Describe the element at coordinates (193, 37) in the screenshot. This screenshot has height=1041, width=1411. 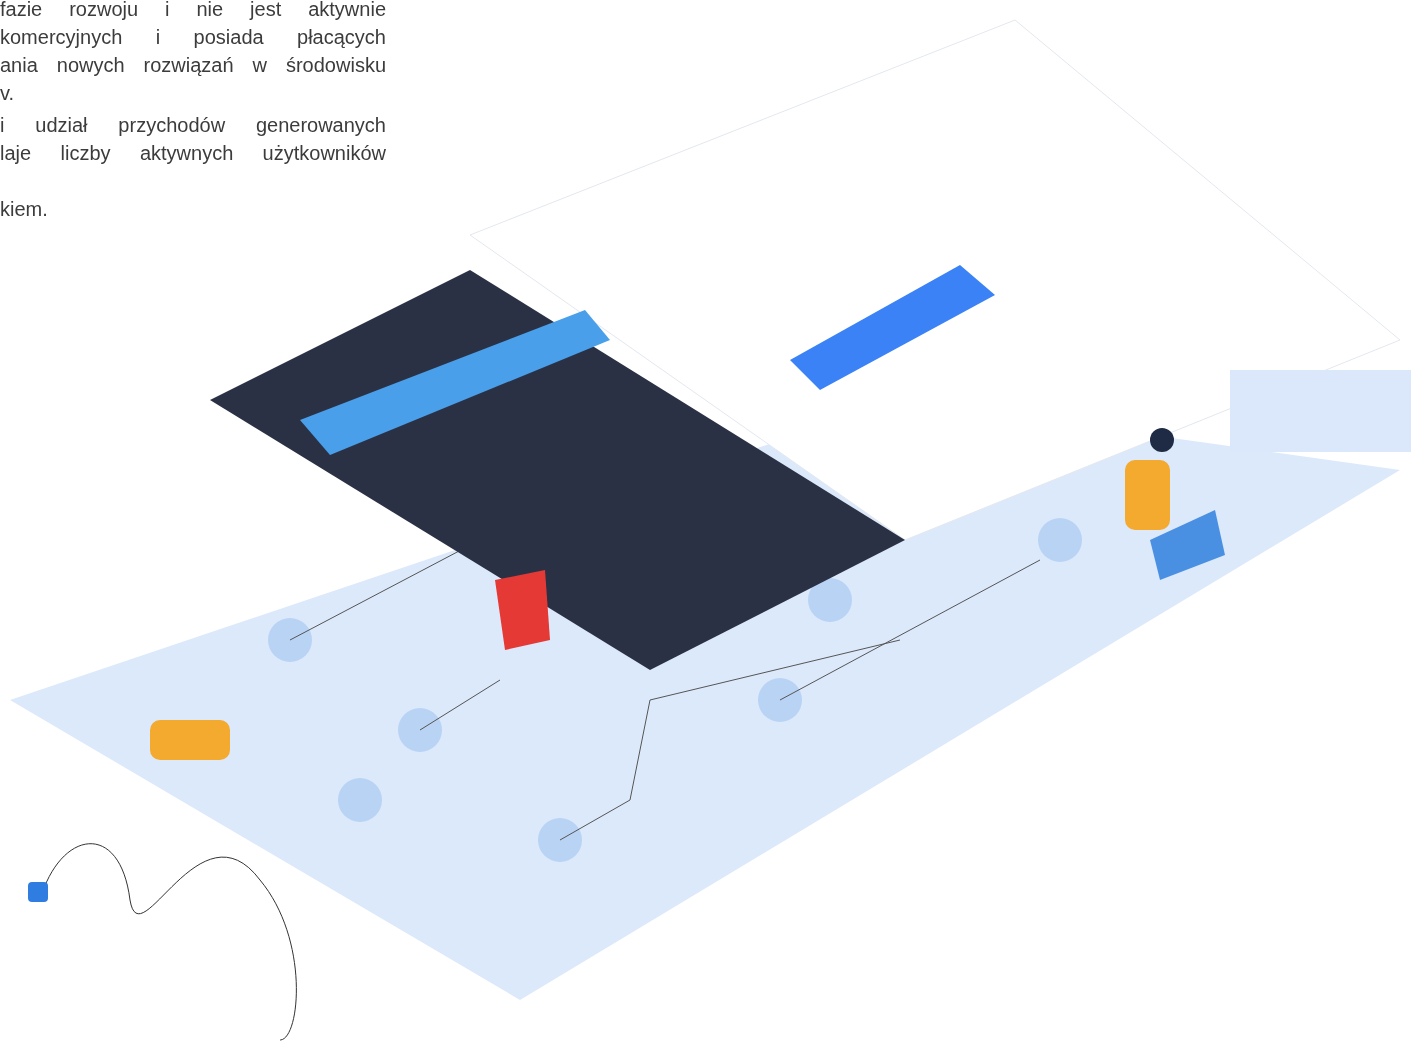
I see `text-line: komercyjnych i posiada płacących` at that location.